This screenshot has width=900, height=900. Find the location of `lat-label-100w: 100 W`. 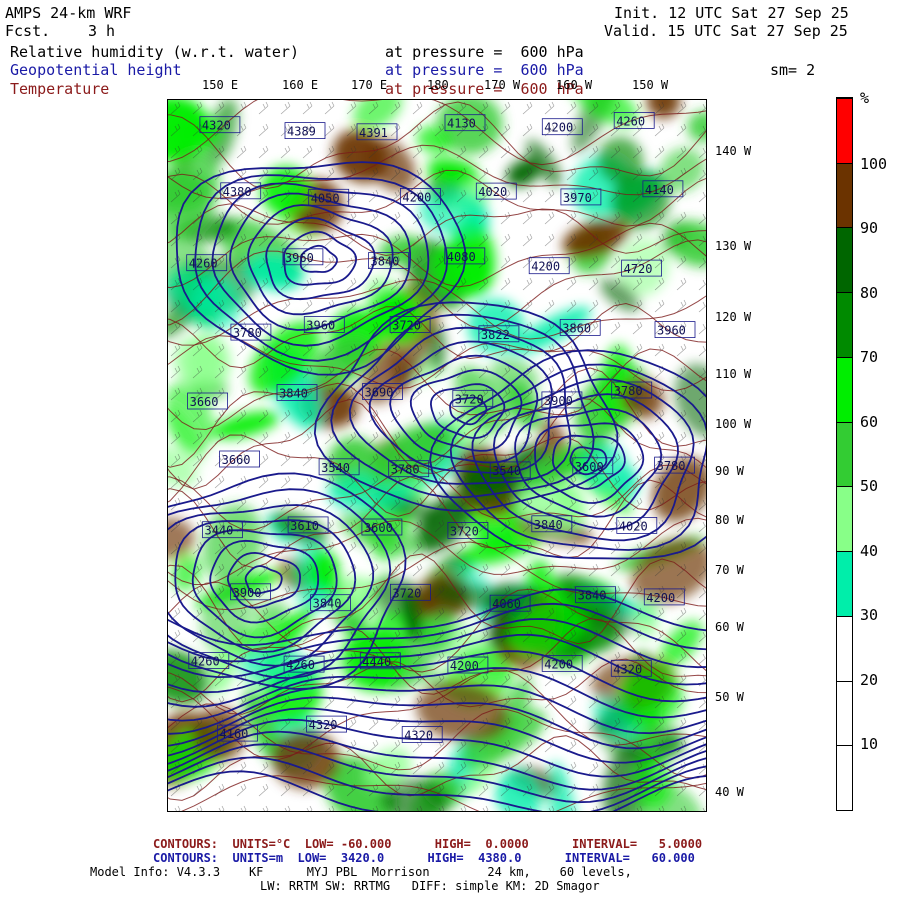

lat-label-100w: 100 W is located at coordinates (733, 424).